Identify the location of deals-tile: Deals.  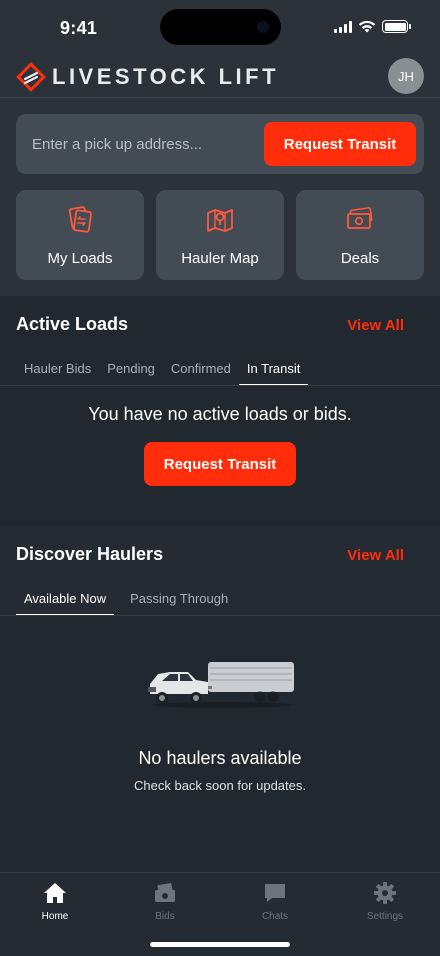
(360, 235).